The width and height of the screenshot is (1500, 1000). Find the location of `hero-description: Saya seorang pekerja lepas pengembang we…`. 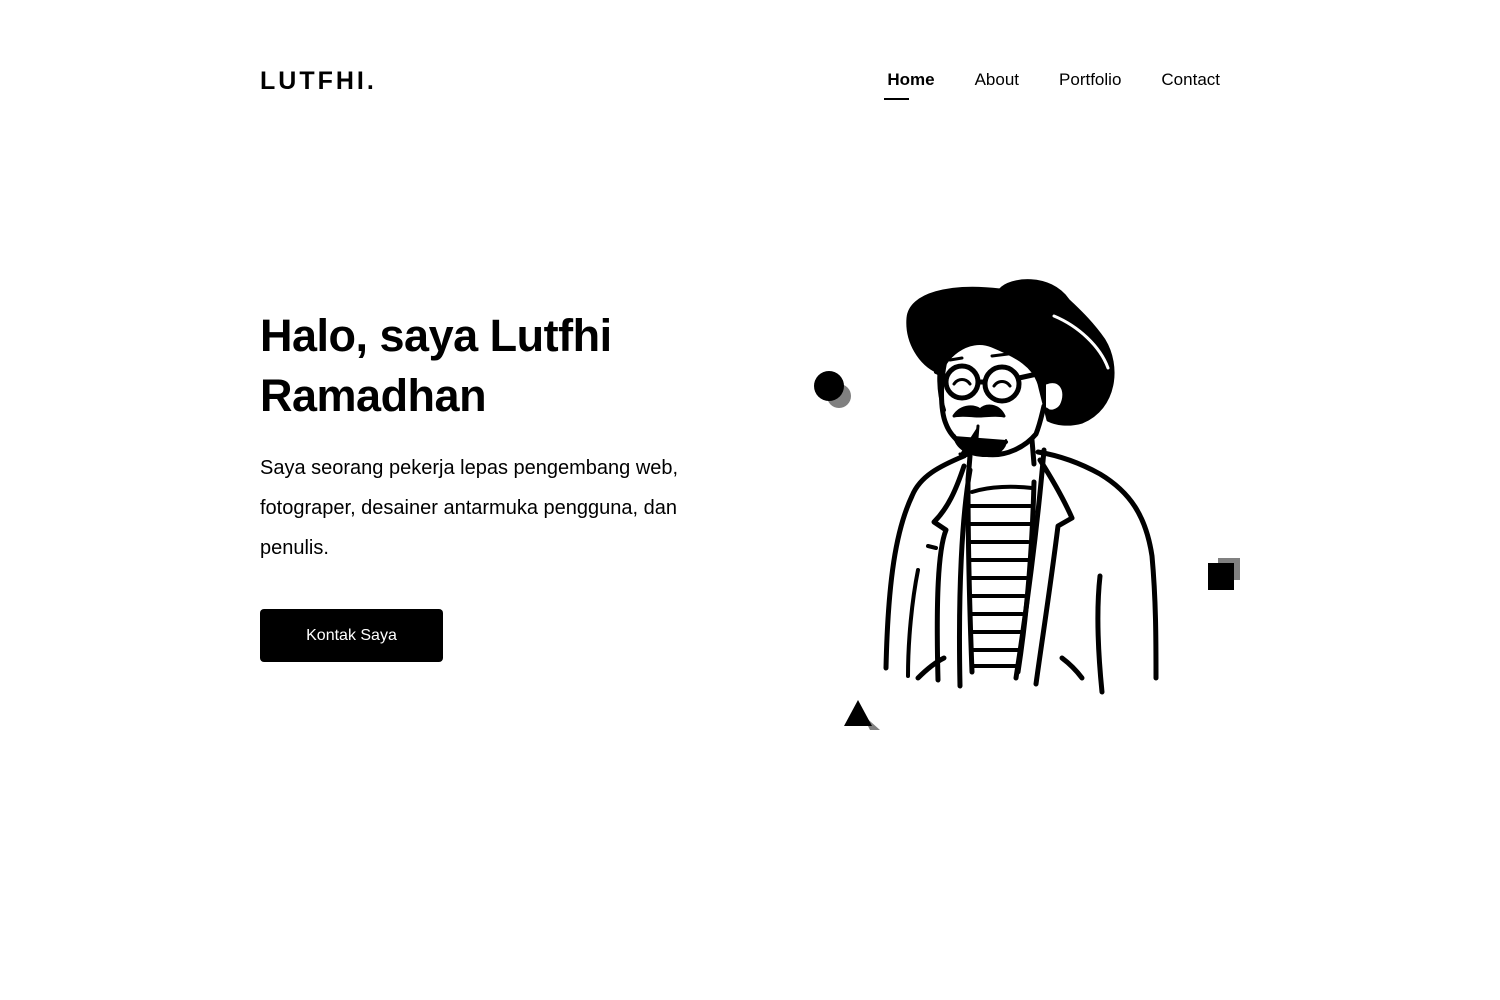

hero-description: Saya seorang pekerja lepas pengembang we… is located at coordinates (469, 508).